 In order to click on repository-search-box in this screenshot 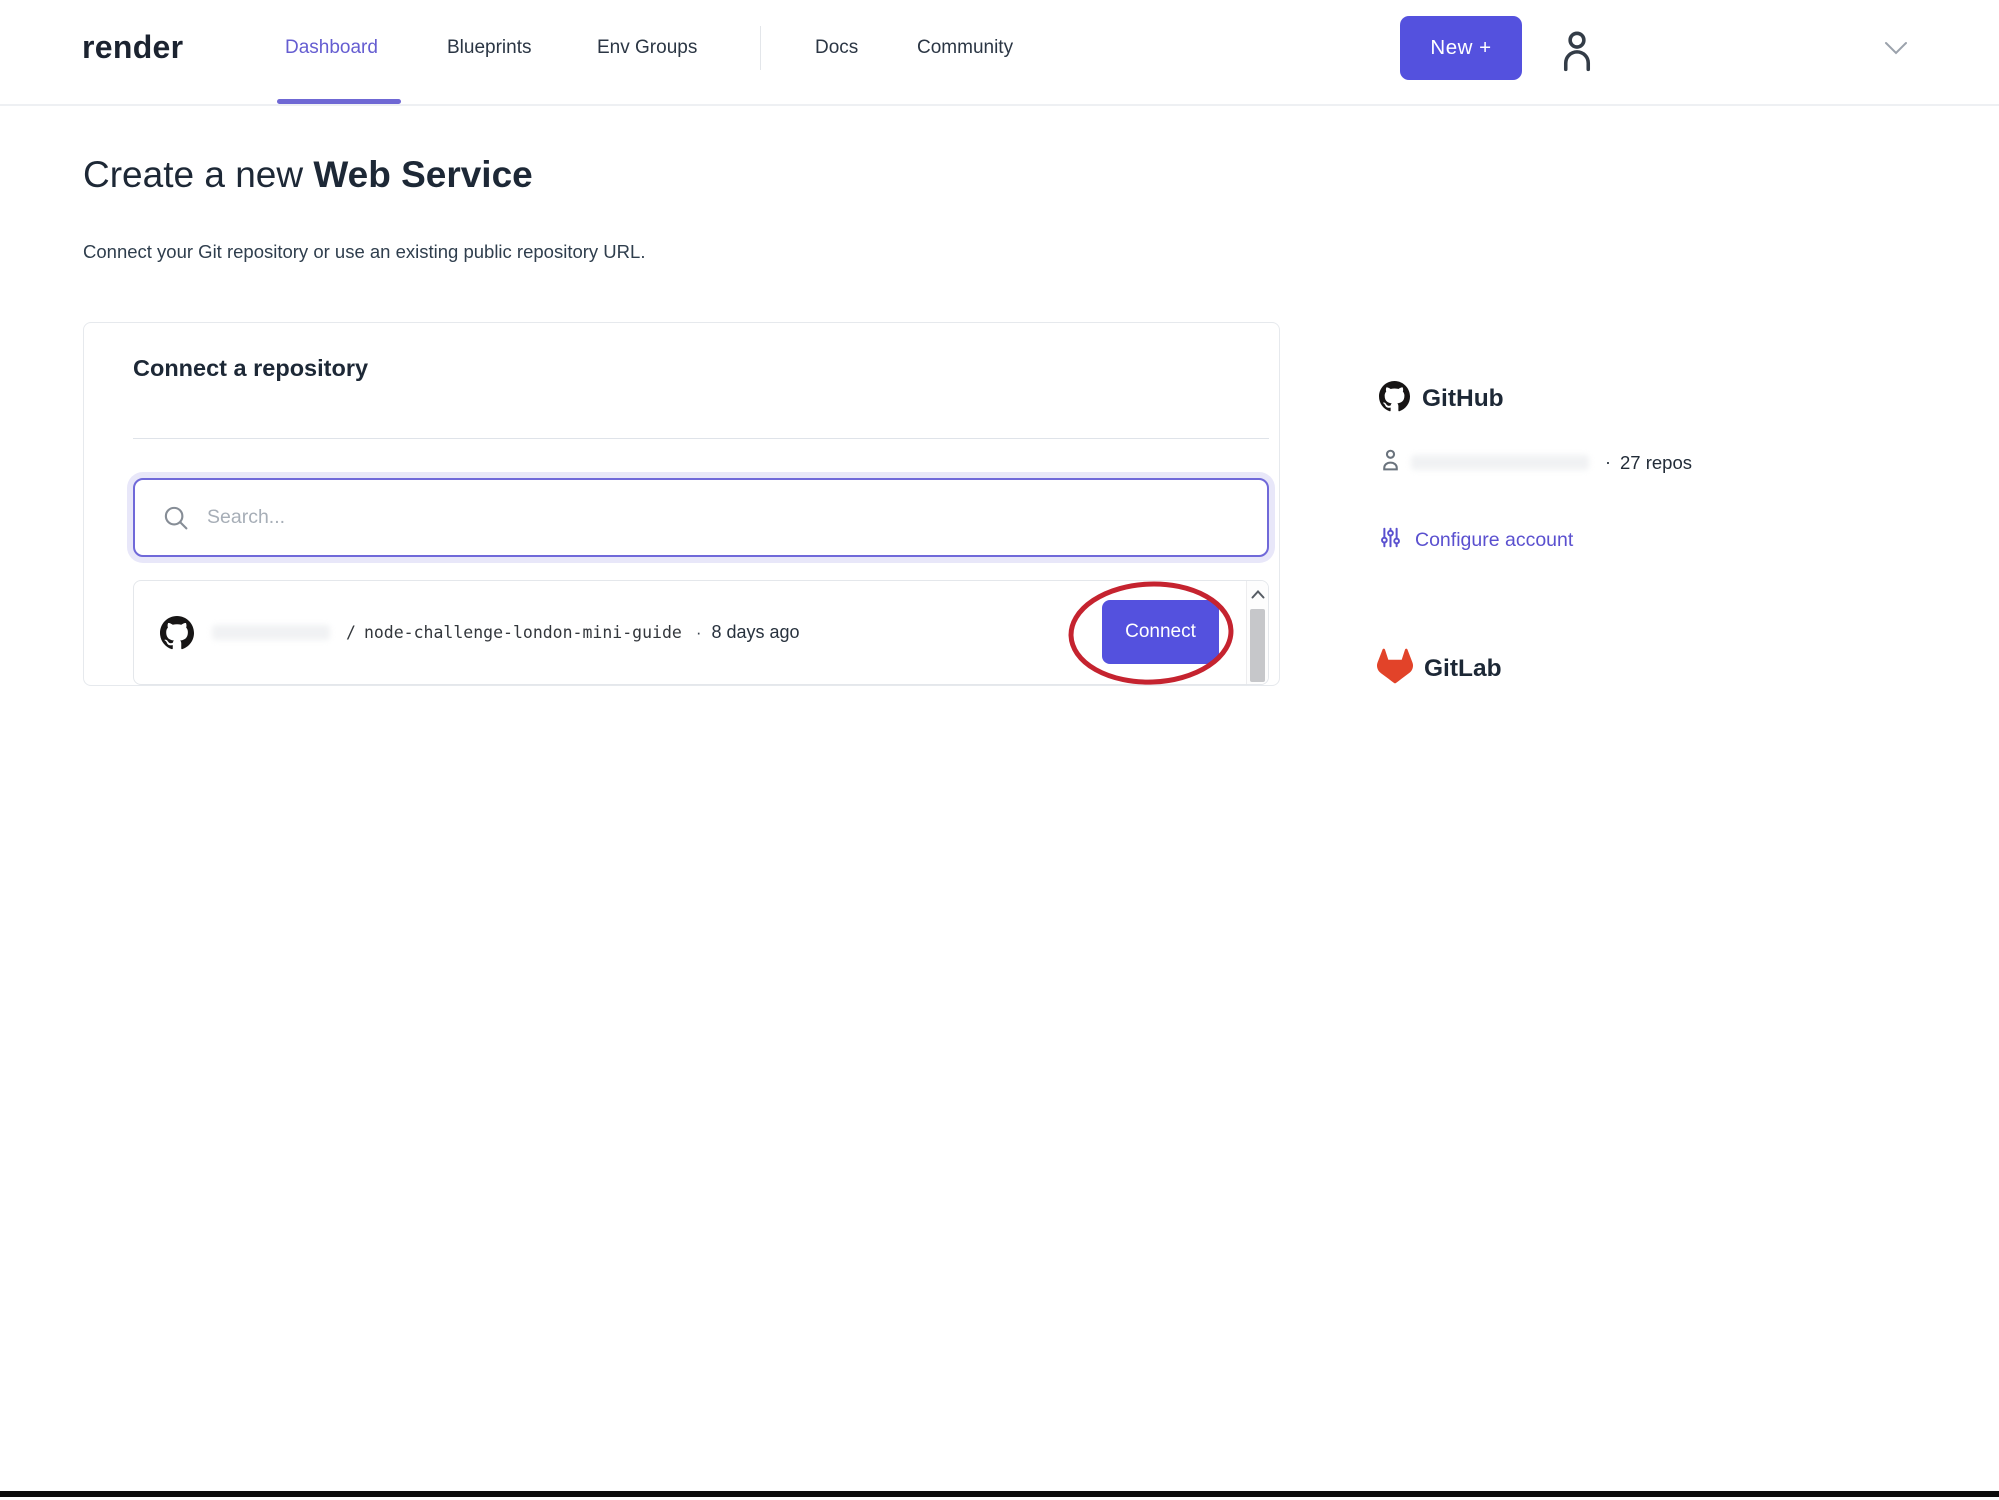, I will do `click(701, 517)`.